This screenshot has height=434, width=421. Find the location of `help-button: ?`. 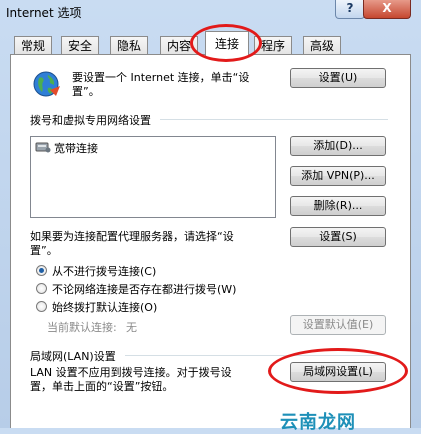

help-button: ? is located at coordinates (350, 9).